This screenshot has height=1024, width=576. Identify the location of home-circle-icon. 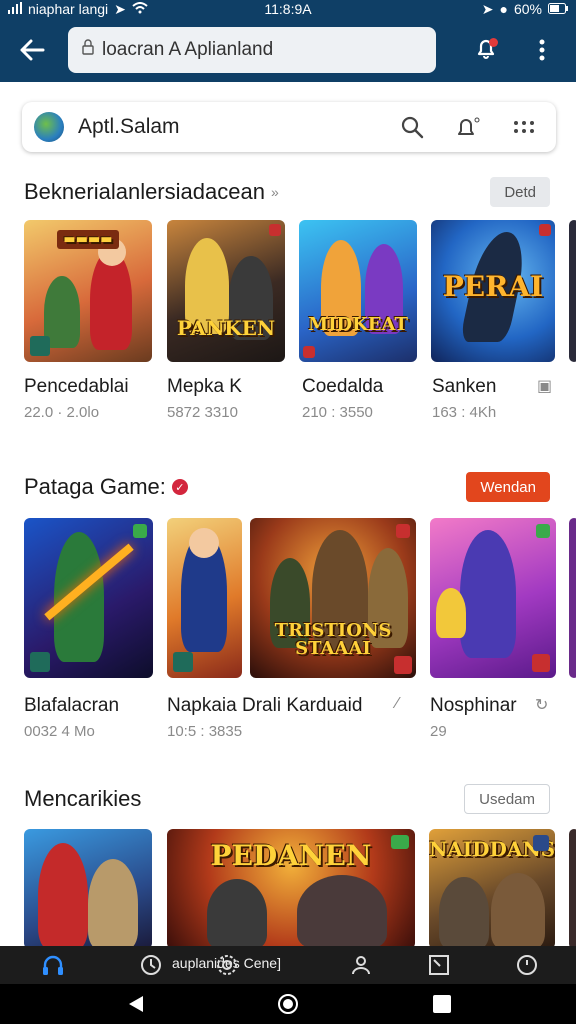
(288, 1004).